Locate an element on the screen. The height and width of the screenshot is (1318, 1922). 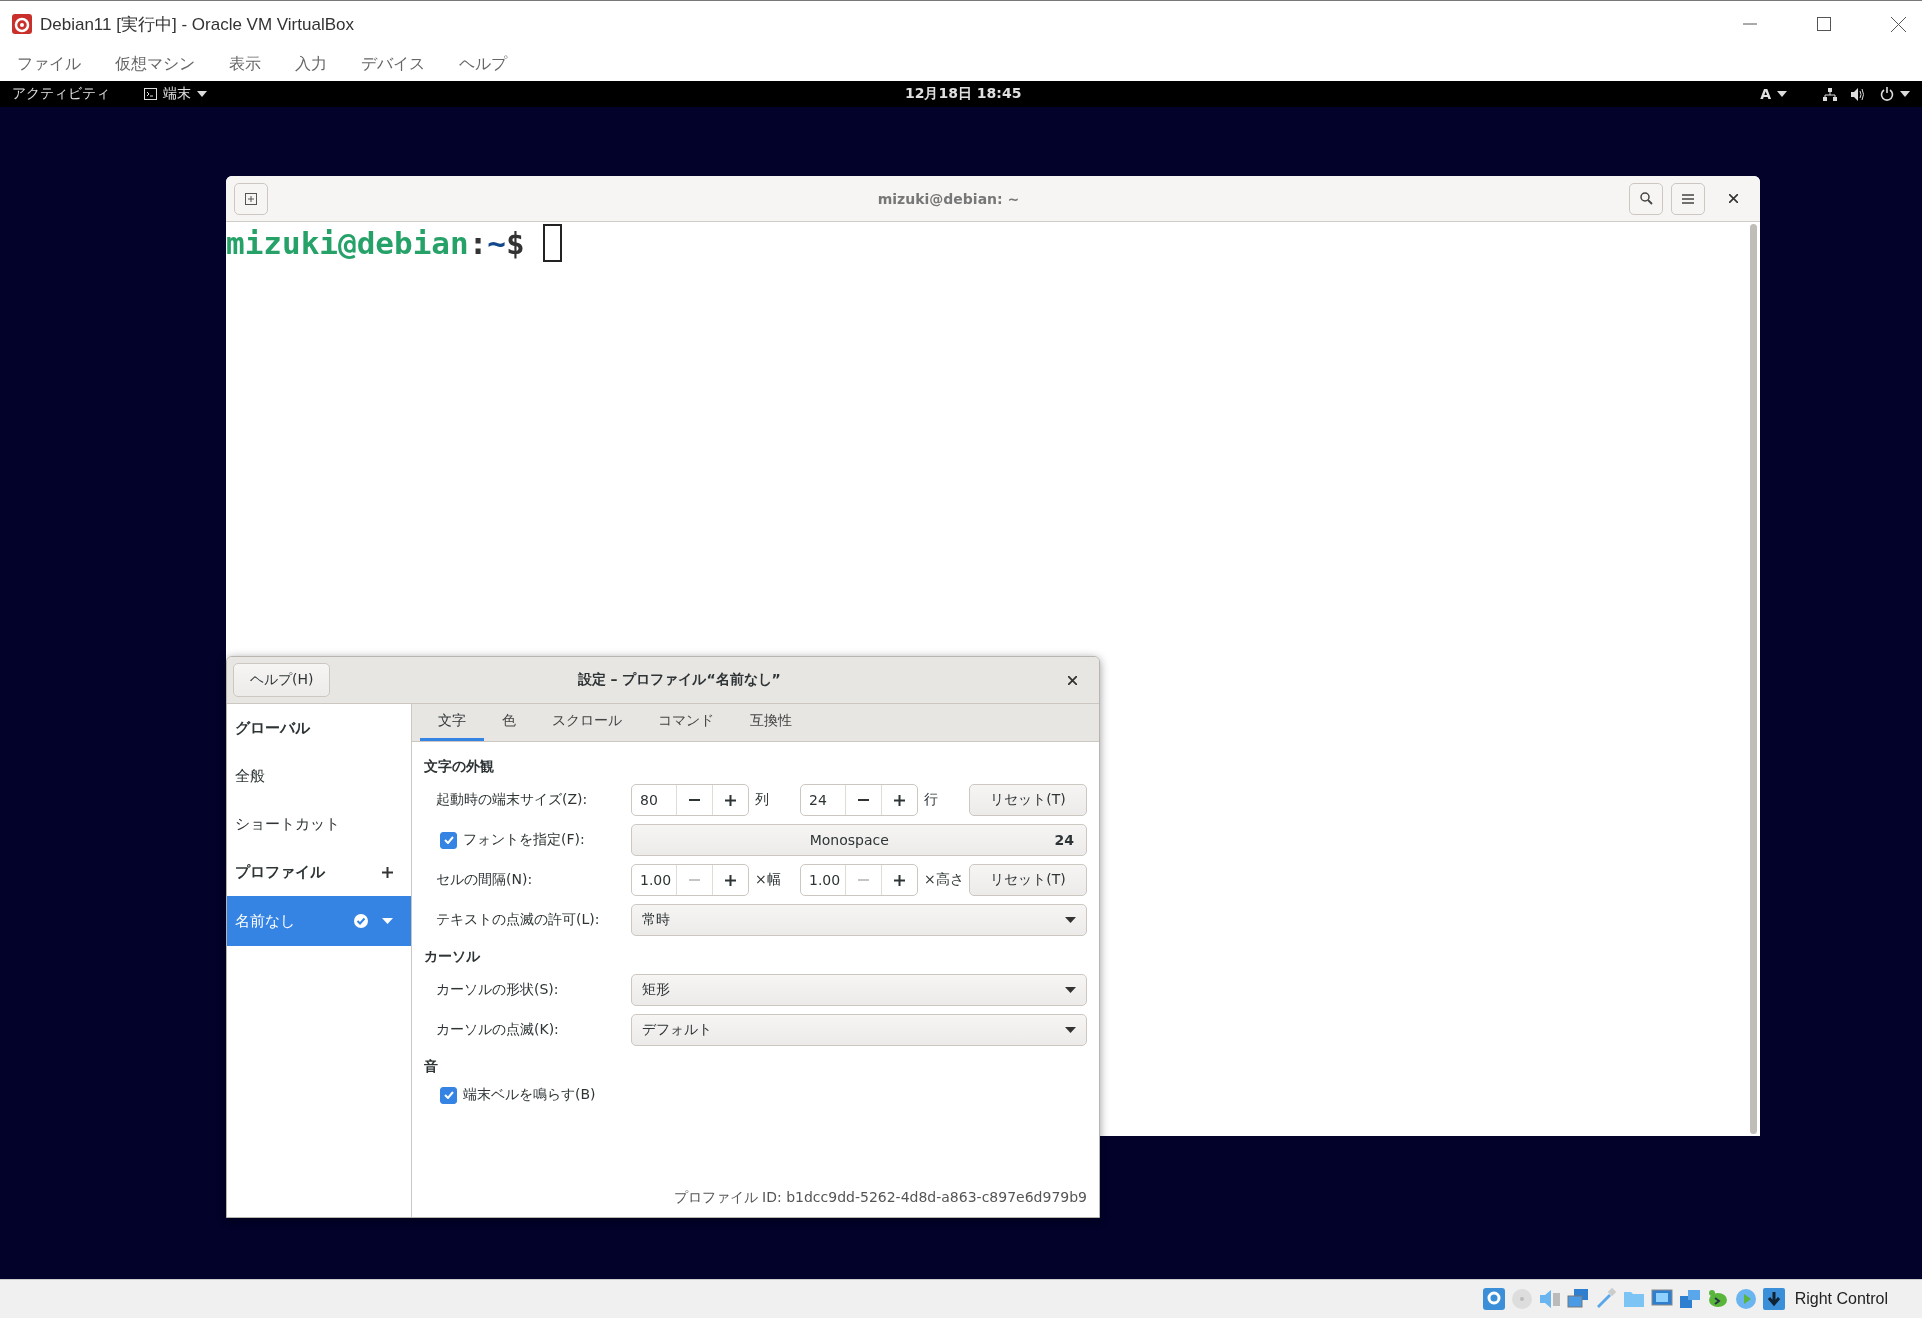
checkbox-label: 端末ベルを鳴らす(B) is located at coordinates (529, 1095).